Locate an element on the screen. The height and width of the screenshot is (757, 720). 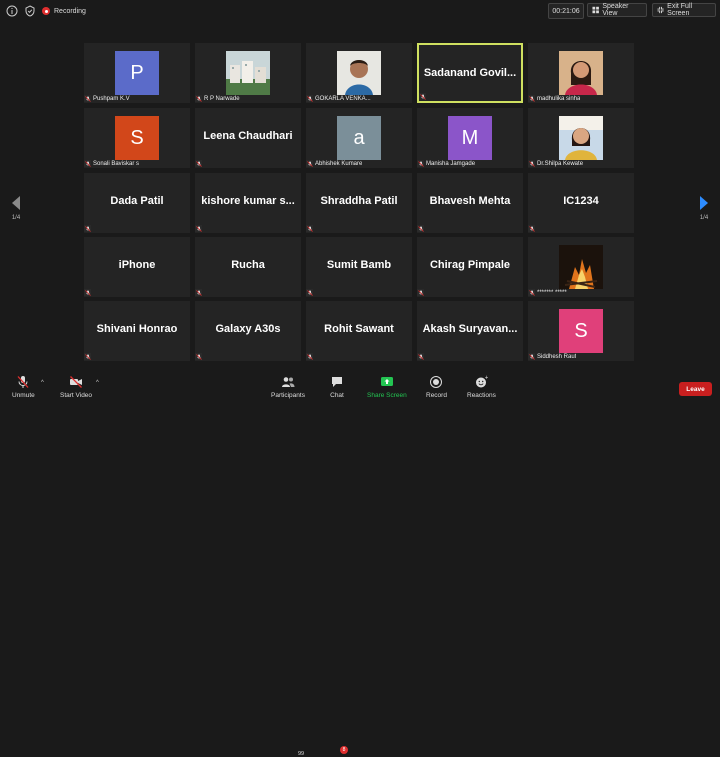
participant-name: madhulika sinha is located at coordinates (559, 98).